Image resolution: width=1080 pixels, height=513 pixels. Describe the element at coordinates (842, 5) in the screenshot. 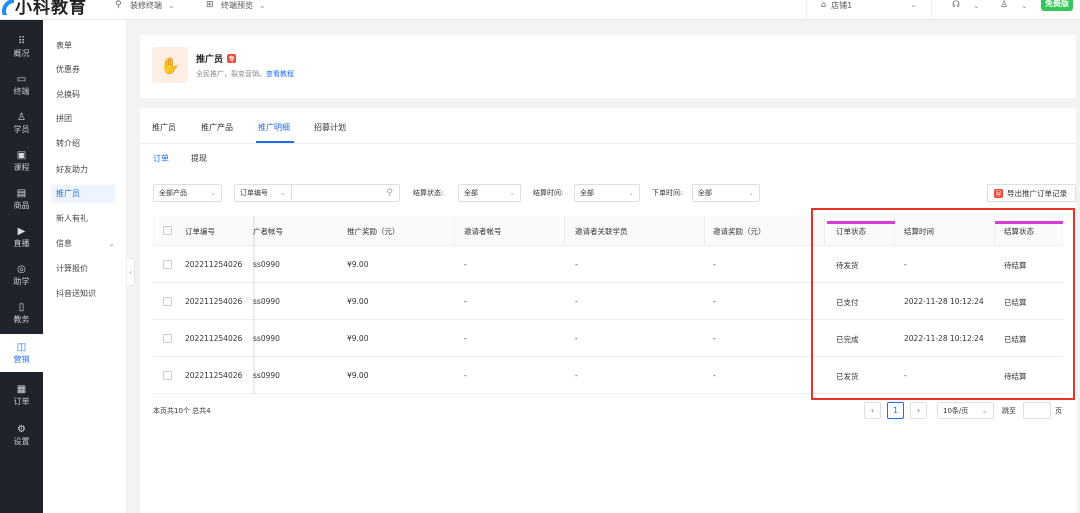

I see `store-label: 店铺1` at that location.